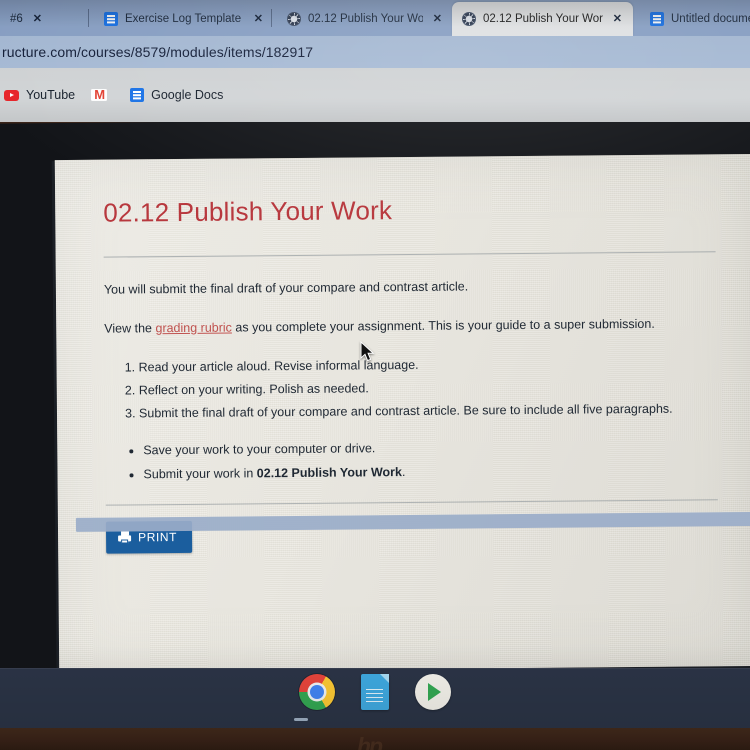  What do you see at coordinates (130, 328) in the screenshot?
I see `rubric-text-before: View the` at bounding box center [130, 328].